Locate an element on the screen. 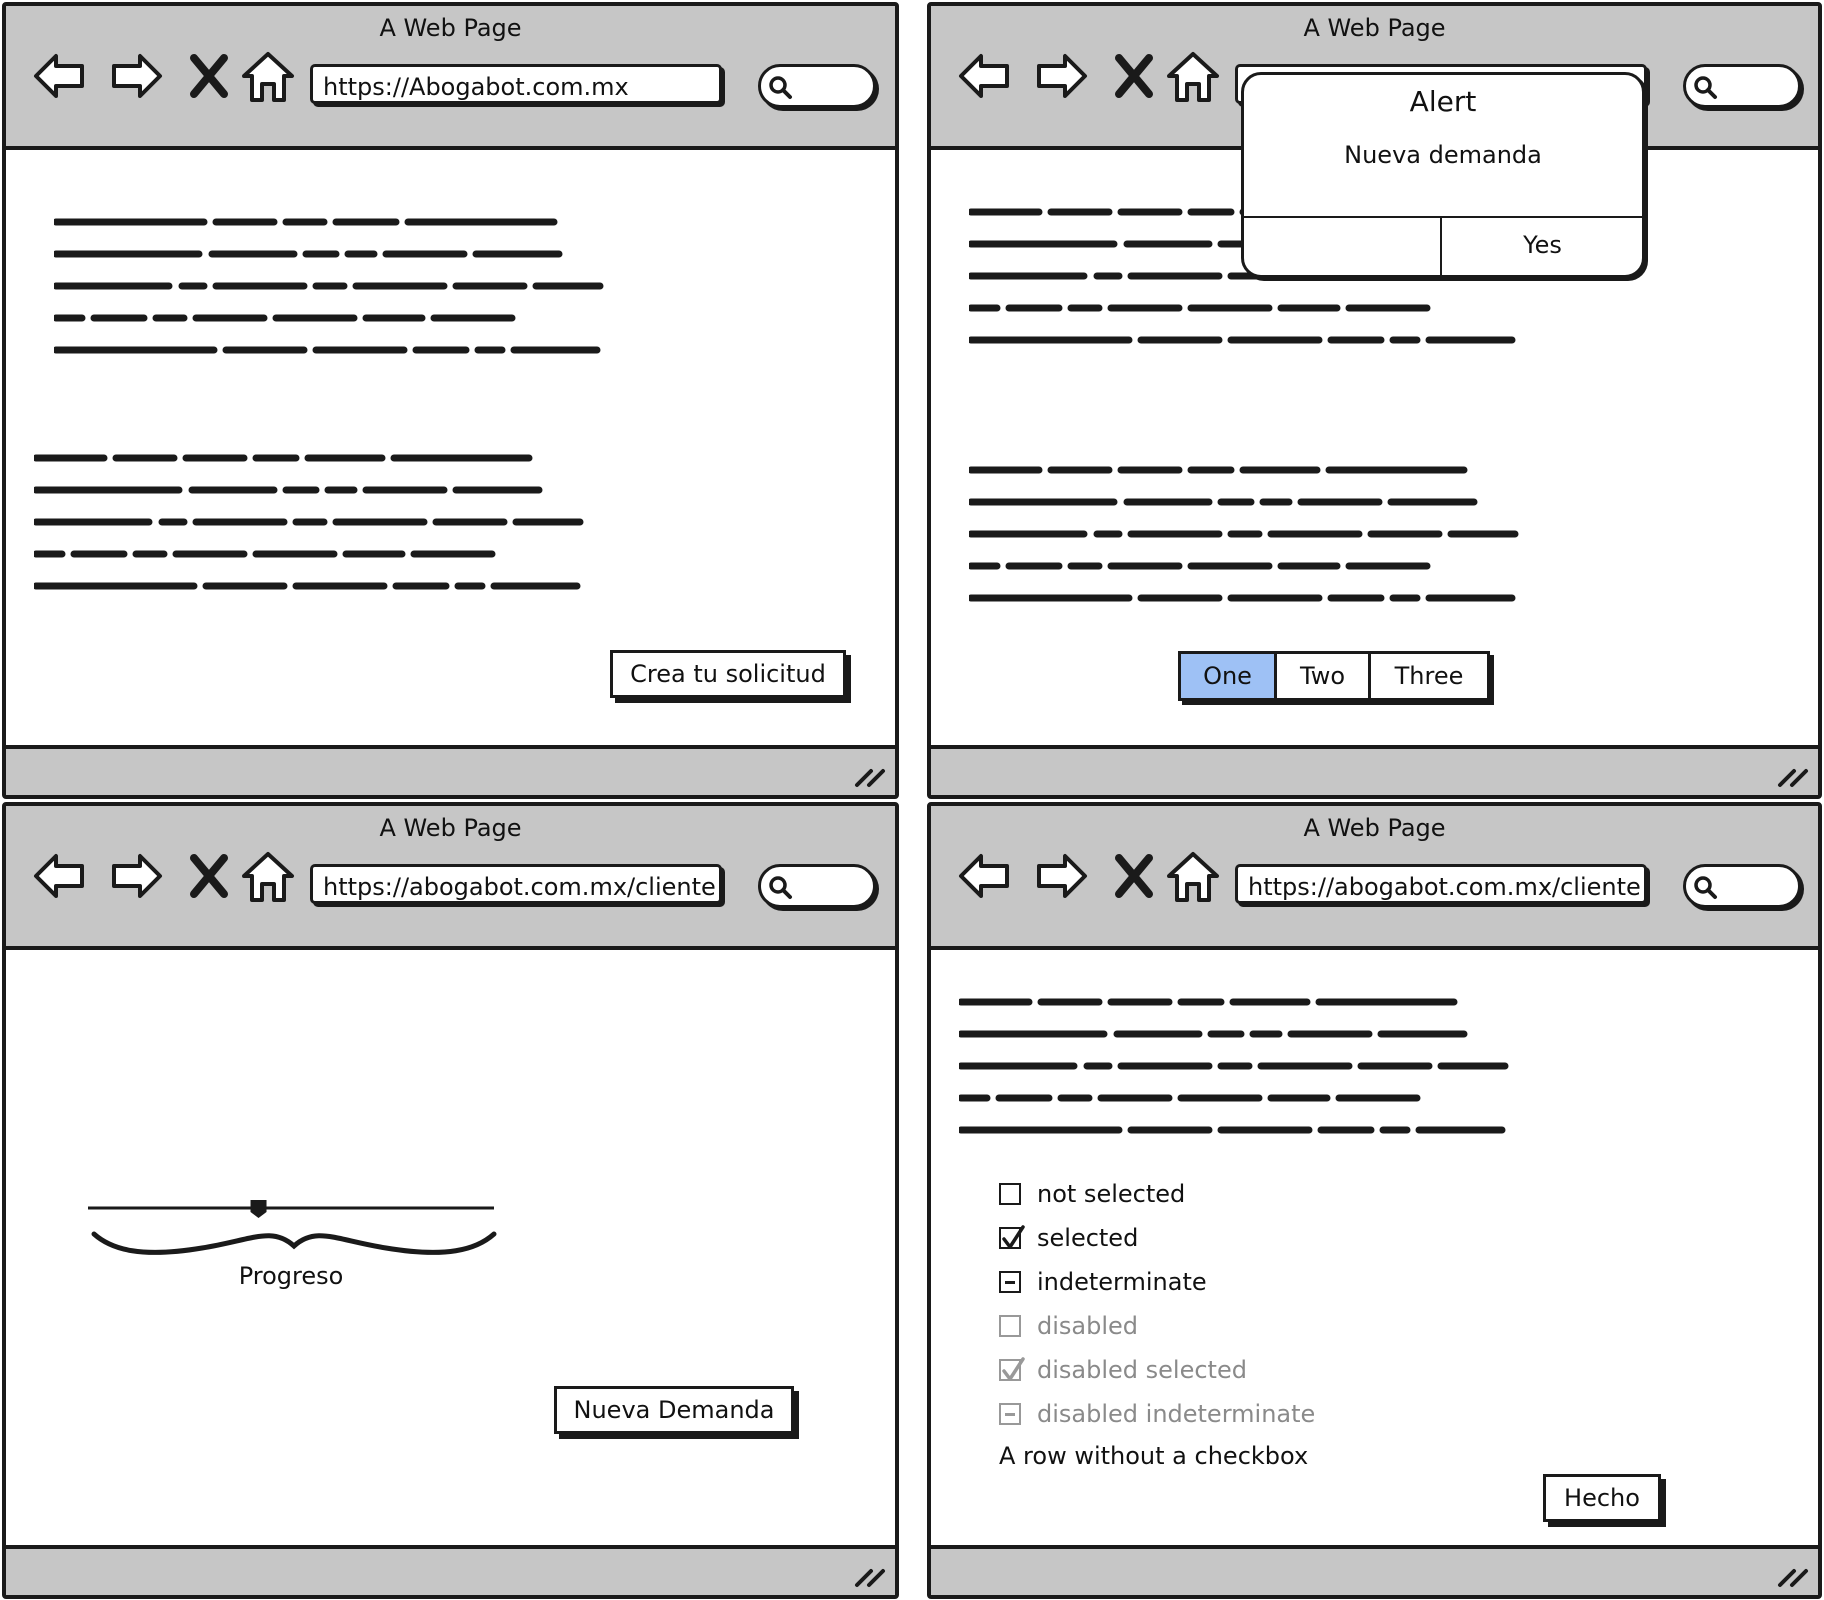 The height and width of the screenshot is (1600, 1824). checkbox-label: not selected is located at coordinates (1111, 1194).